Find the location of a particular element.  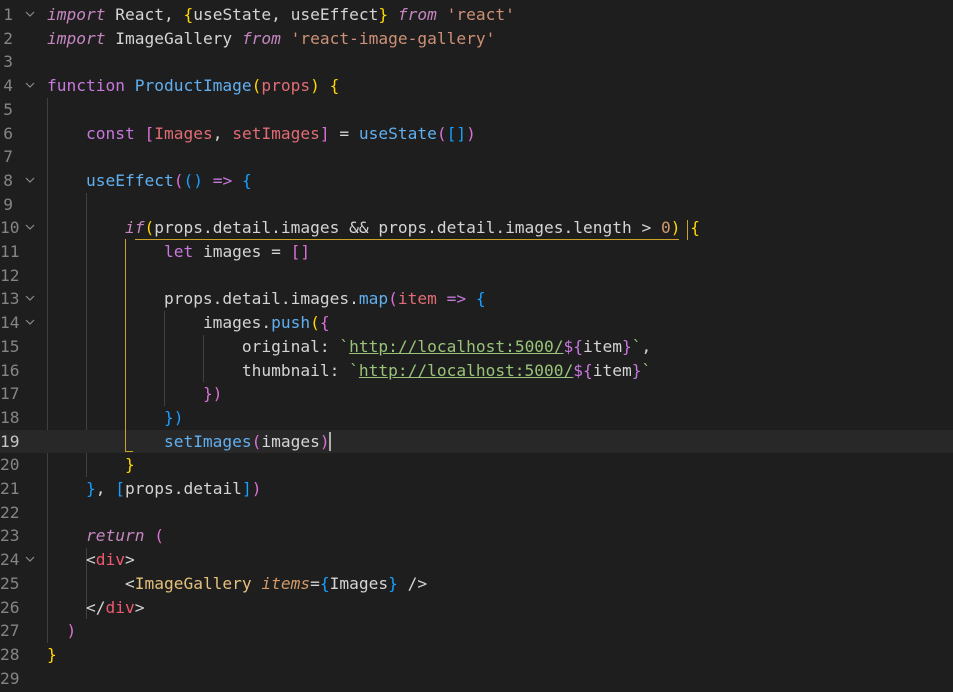

code-text: <div> is located at coordinates (91, 560).